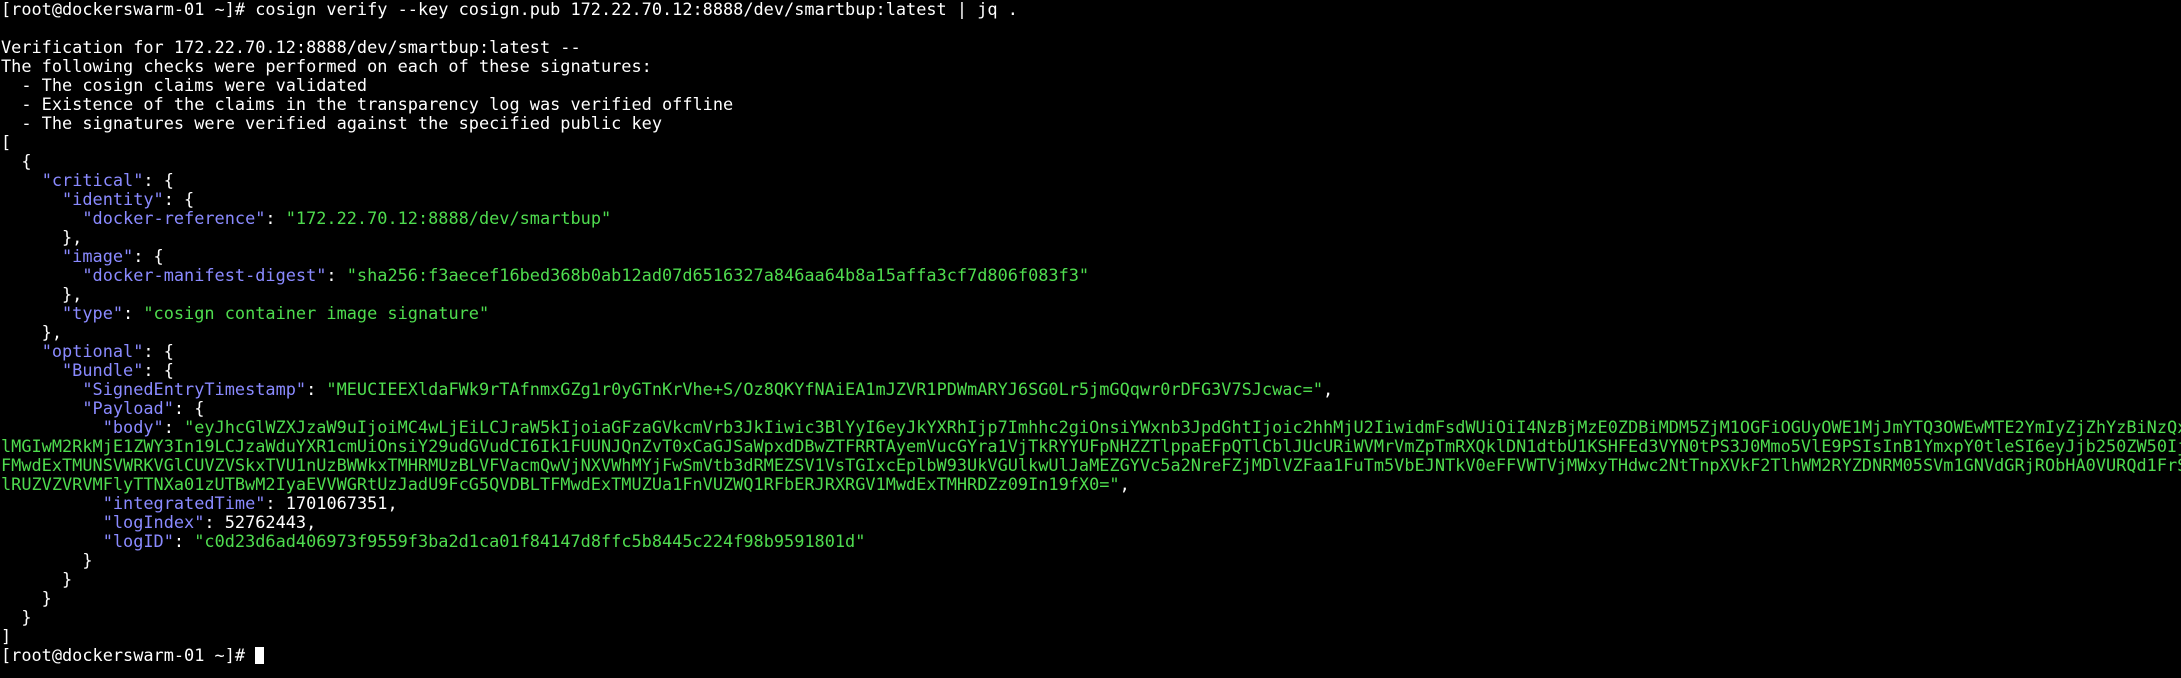  What do you see at coordinates (113, 199) in the screenshot?
I see `json-key: "identity"` at bounding box center [113, 199].